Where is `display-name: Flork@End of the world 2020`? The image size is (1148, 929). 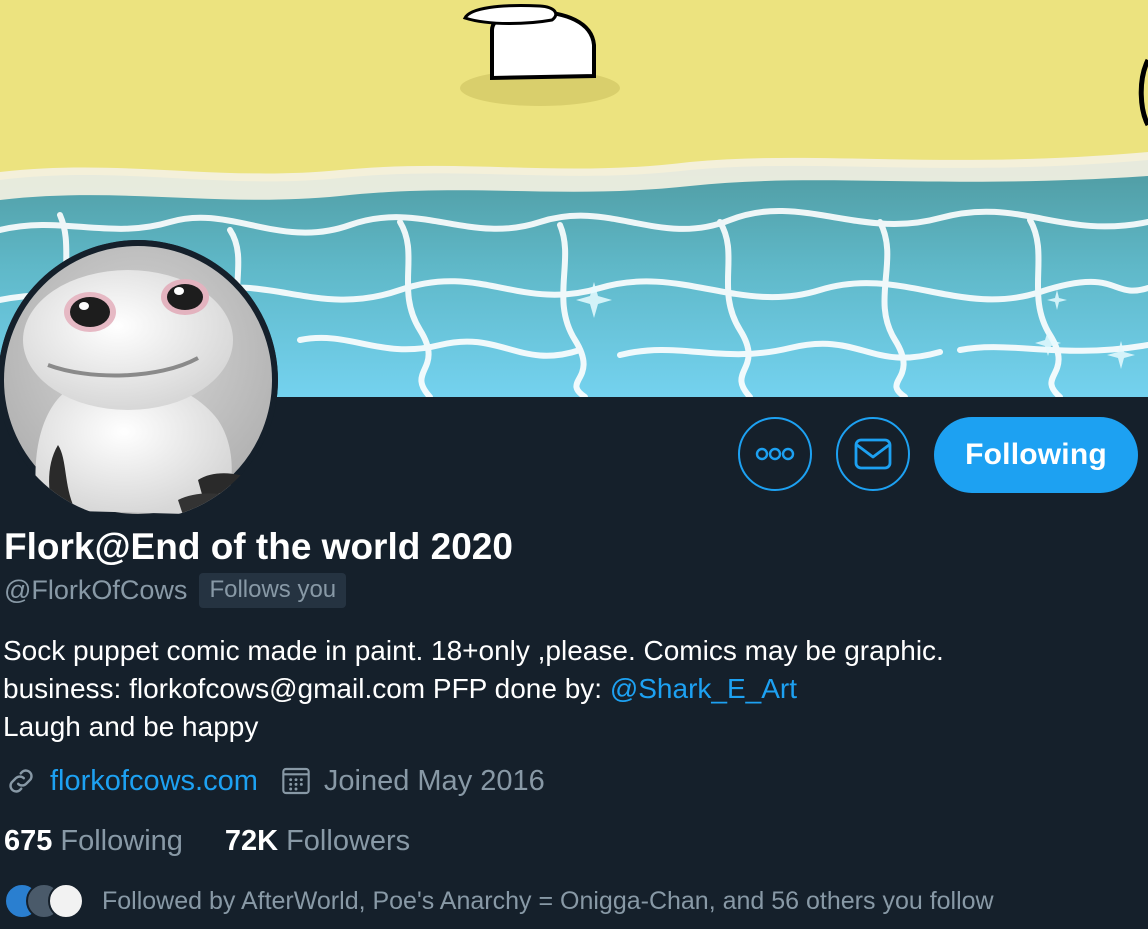 display-name: Flork@End of the world 2020 is located at coordinates (258, 546).